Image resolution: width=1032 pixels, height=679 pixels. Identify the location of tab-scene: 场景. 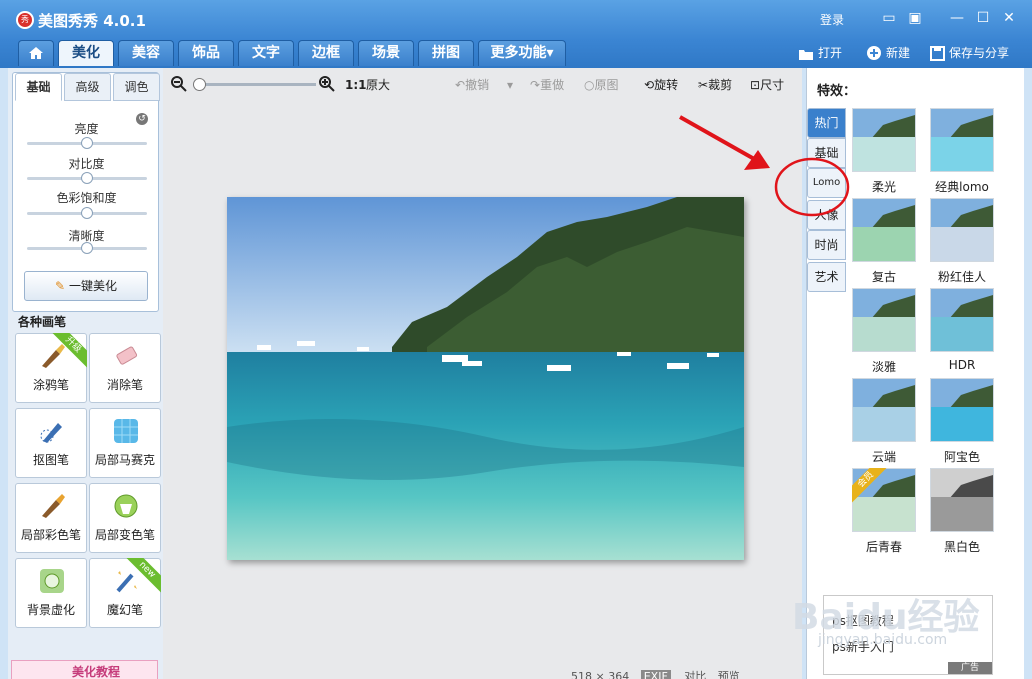
(386, 53).